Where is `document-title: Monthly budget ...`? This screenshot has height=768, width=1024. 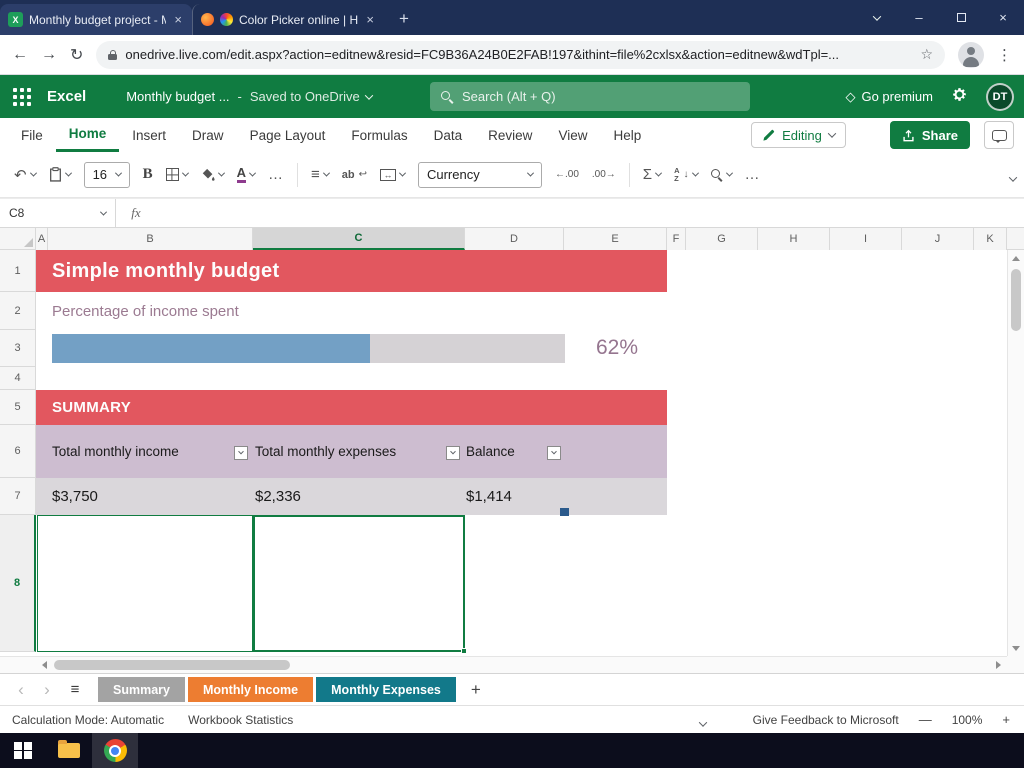
document-title: Monthly budget ... is located at coordinates (177, 96).